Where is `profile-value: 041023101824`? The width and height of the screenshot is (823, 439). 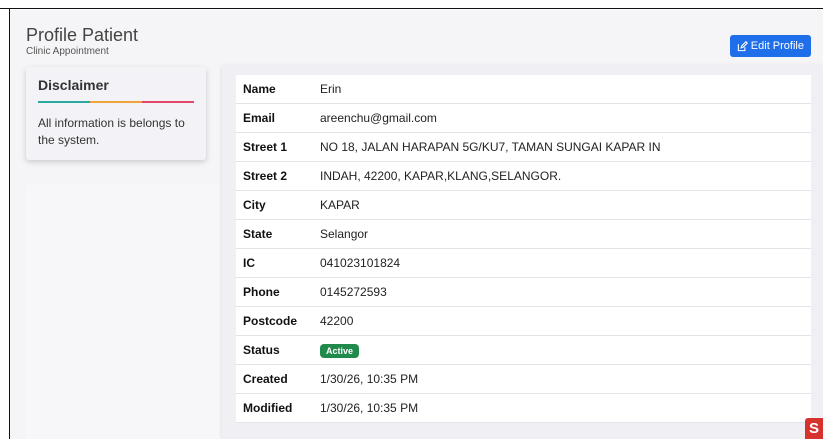
profile-value: 041023101824 is located at coordinates (360, 263).